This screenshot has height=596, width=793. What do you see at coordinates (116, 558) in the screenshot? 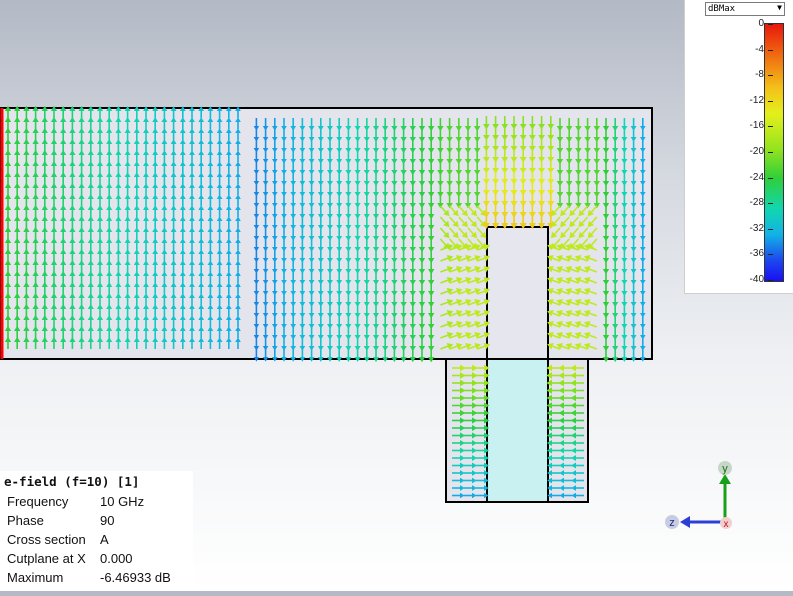
I see `info-value: 0.000` at bounding box center [116, 558].